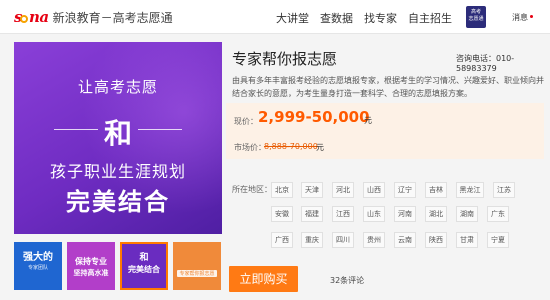  What do you see at coordinates (436, 214) in the screenshot?
I see `region-option: 湖北` at bounding box center [436, 214].